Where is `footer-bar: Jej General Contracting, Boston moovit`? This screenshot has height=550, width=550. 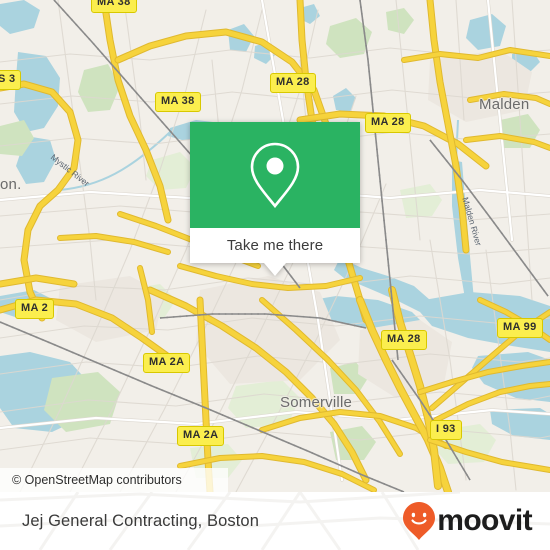
footer-bar: Jej General Contracting, Boston moovit is located at coordinates (275, 521).